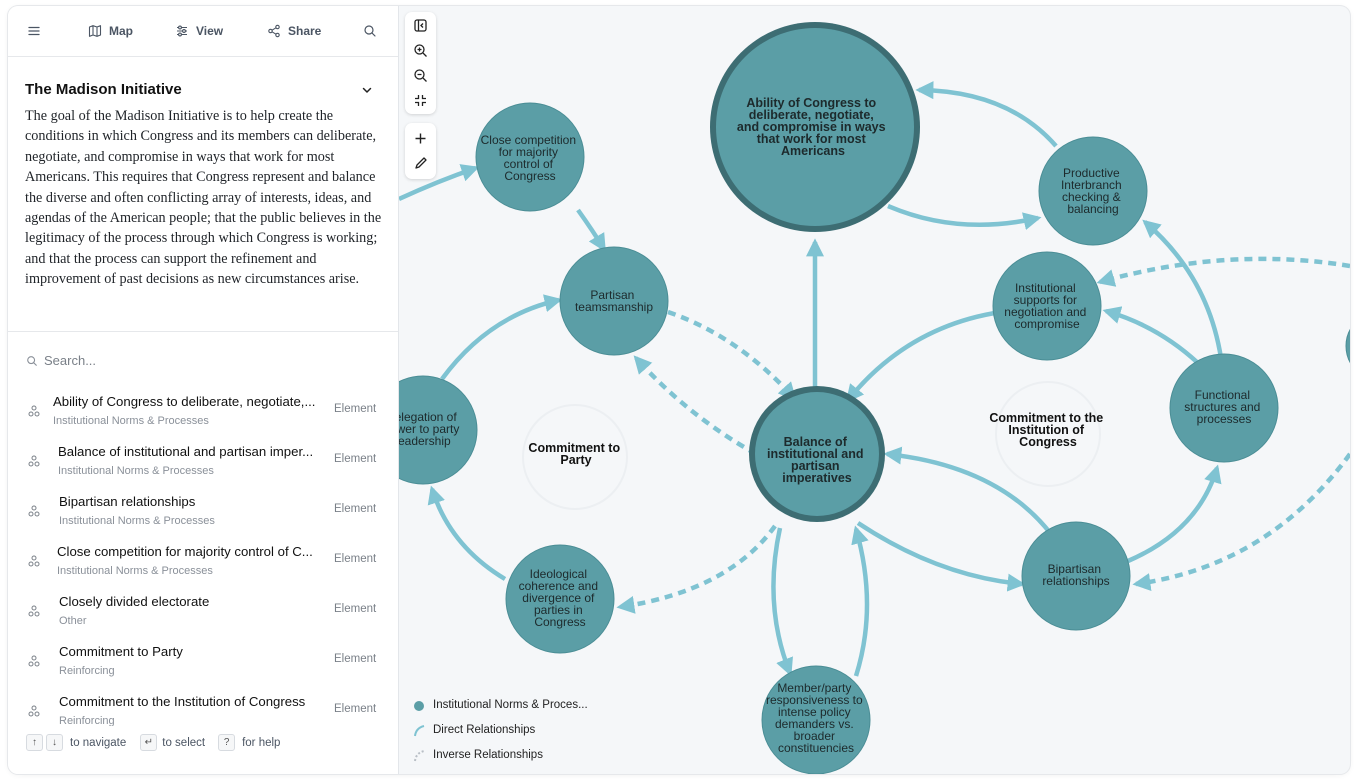 The image size is (1358, 784). What do you see at coordinates (1223, 271) in the screenshot?
I see `edge-offscreen-to-institutional-inverse` at bounding box center [1223, 271].